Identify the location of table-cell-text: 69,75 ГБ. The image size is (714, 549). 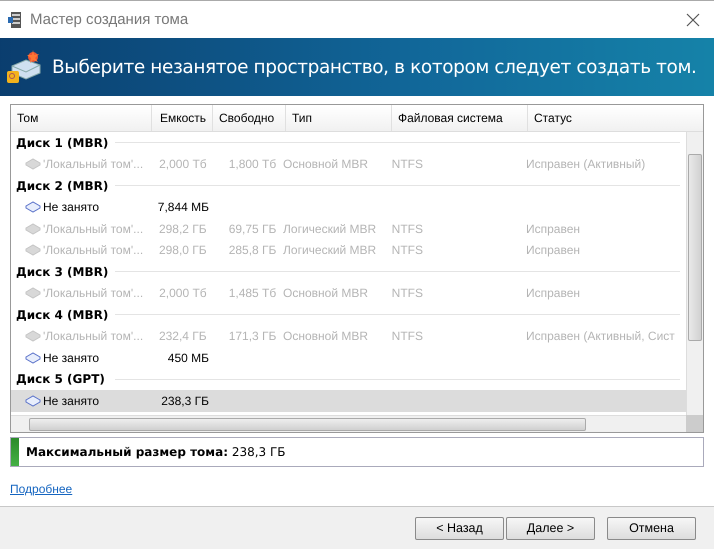
(253, 229).